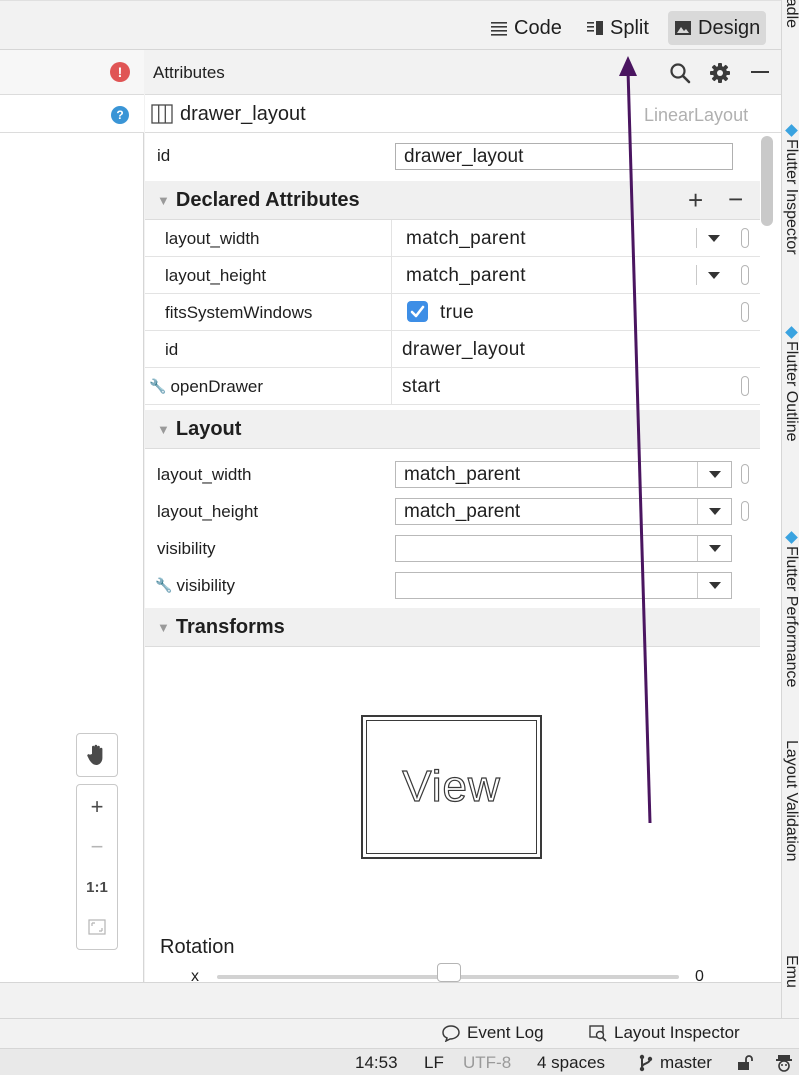 The image size is (799, 1075). What do you see at coordinates (206, 386) in the screenshot?
I see `attr-label-wrapper: 🔧 openDrawer` at bounding box center [206, 386].